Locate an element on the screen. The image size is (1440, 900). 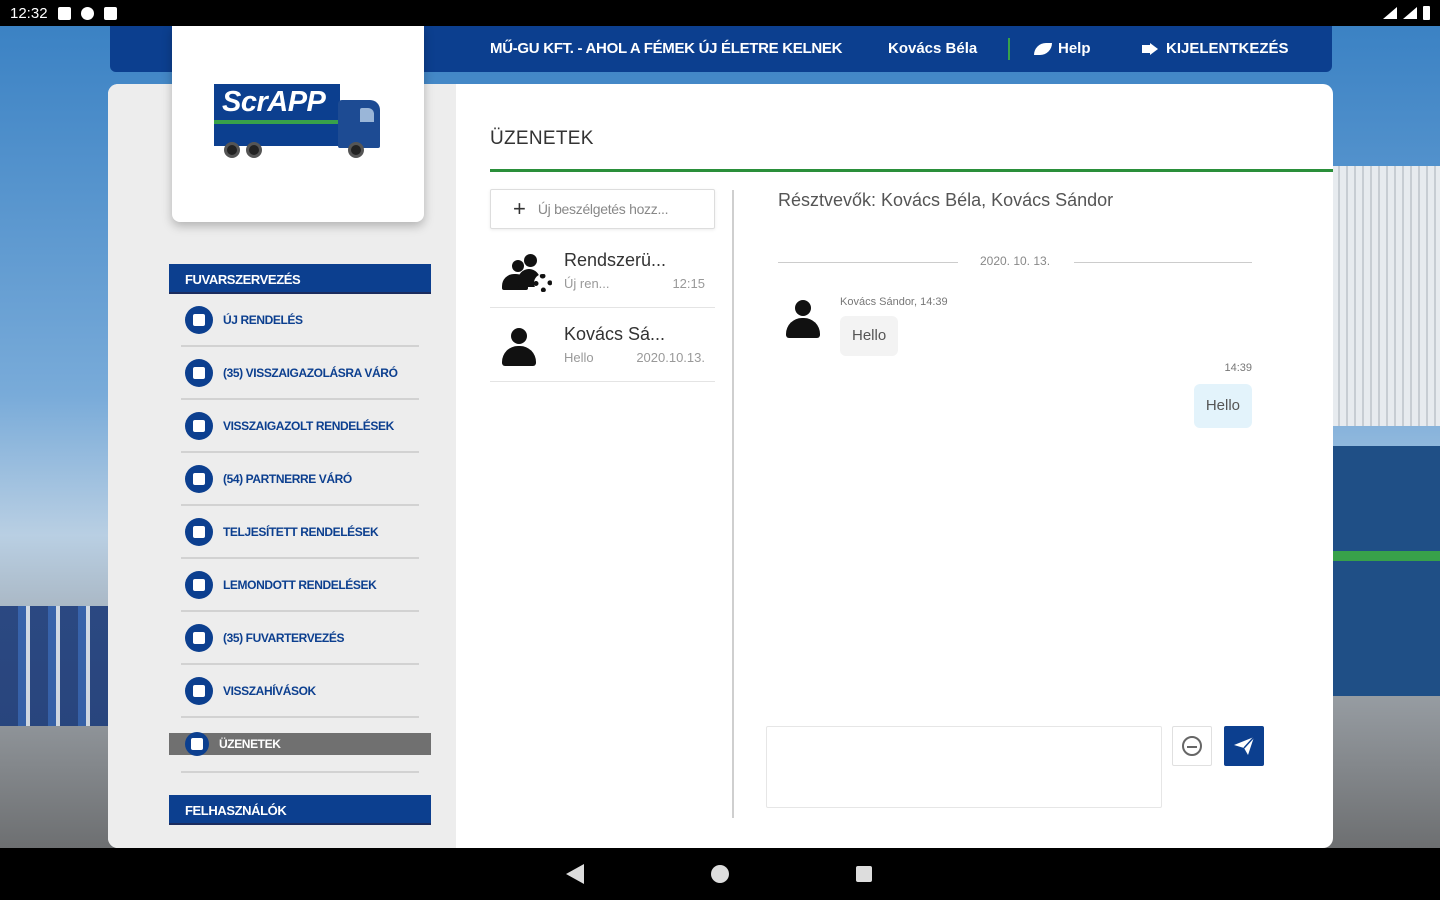
conversation-time: 2020.10.13. is located at coordinates (670, 357).